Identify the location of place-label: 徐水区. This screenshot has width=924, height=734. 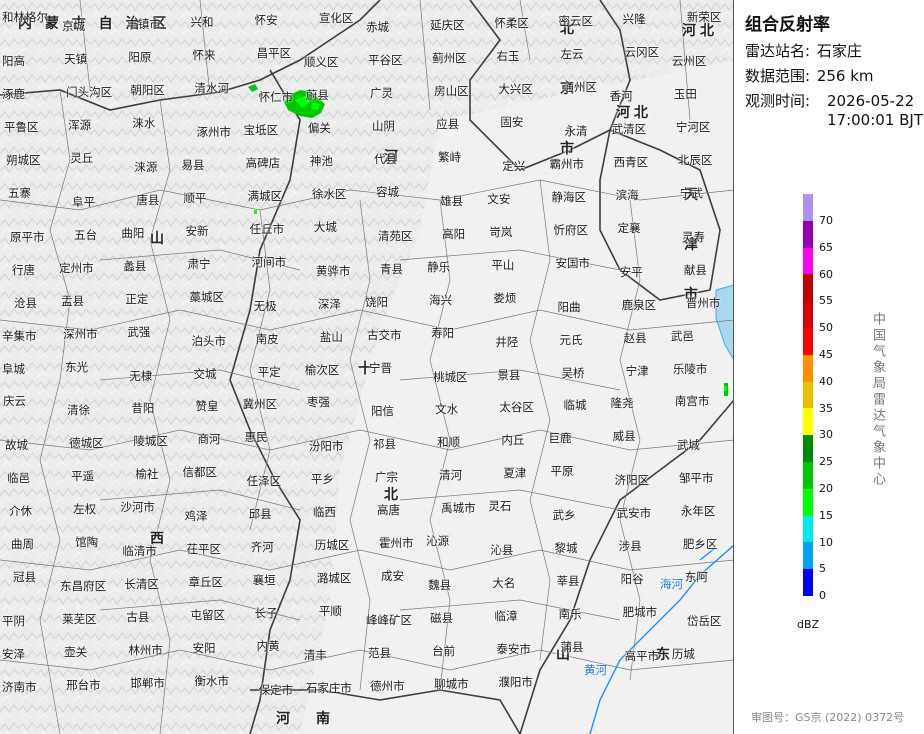
(329, 193).